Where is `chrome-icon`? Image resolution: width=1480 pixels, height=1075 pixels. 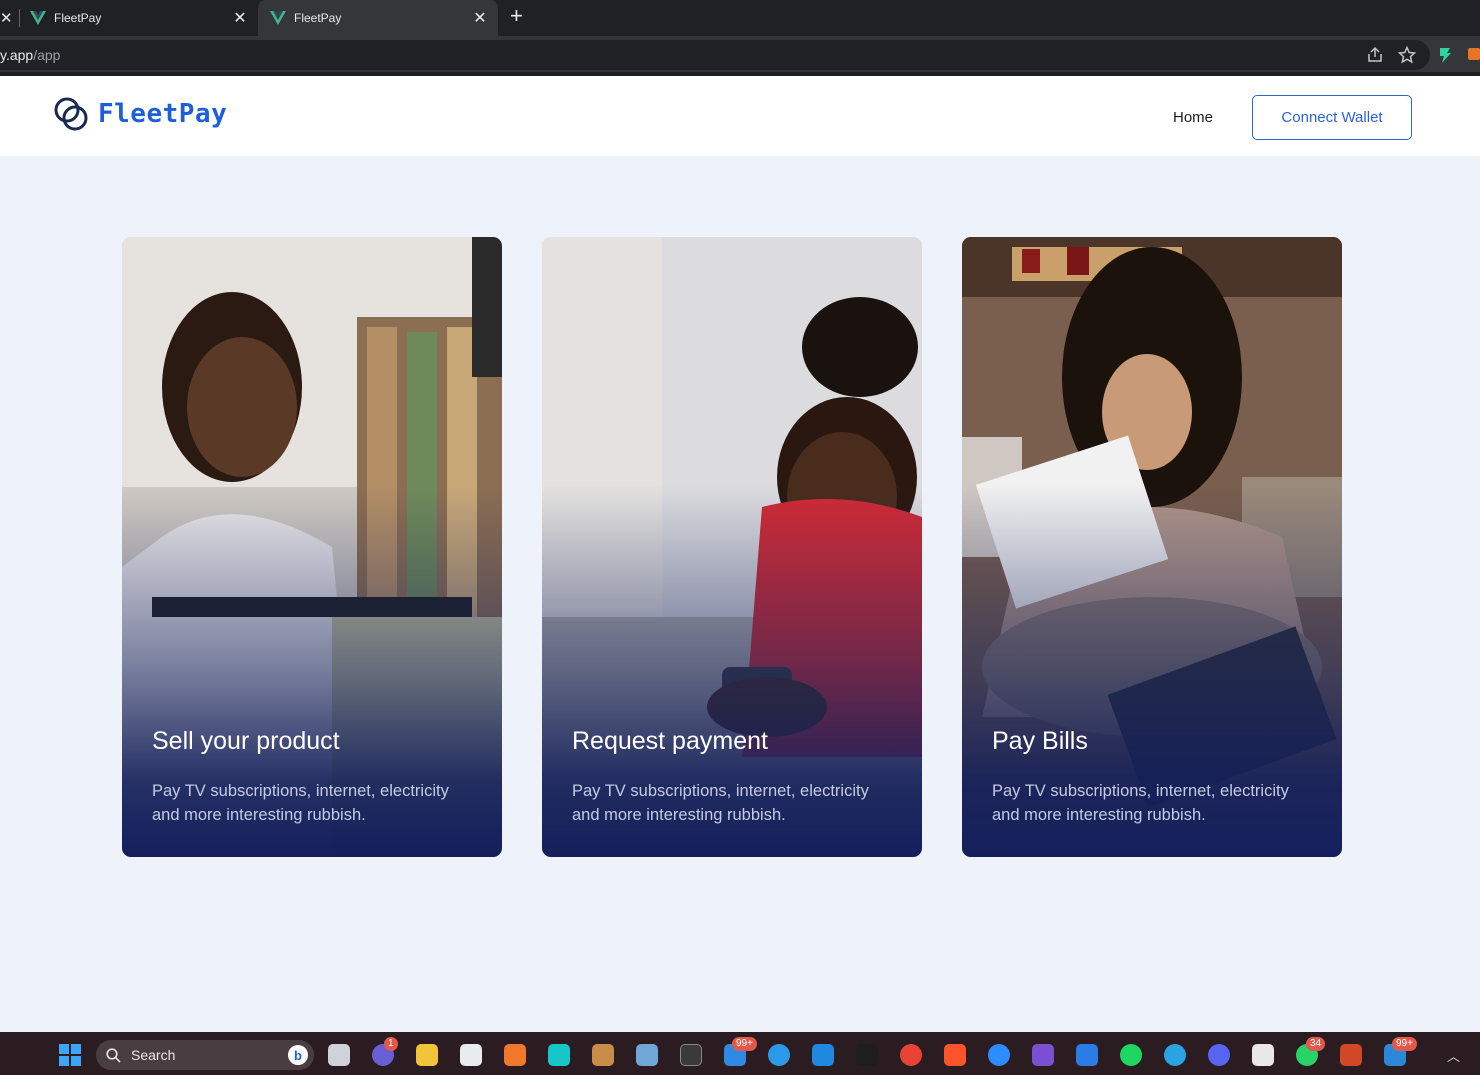 chrome-icon is located at coordinates (911, 1055).